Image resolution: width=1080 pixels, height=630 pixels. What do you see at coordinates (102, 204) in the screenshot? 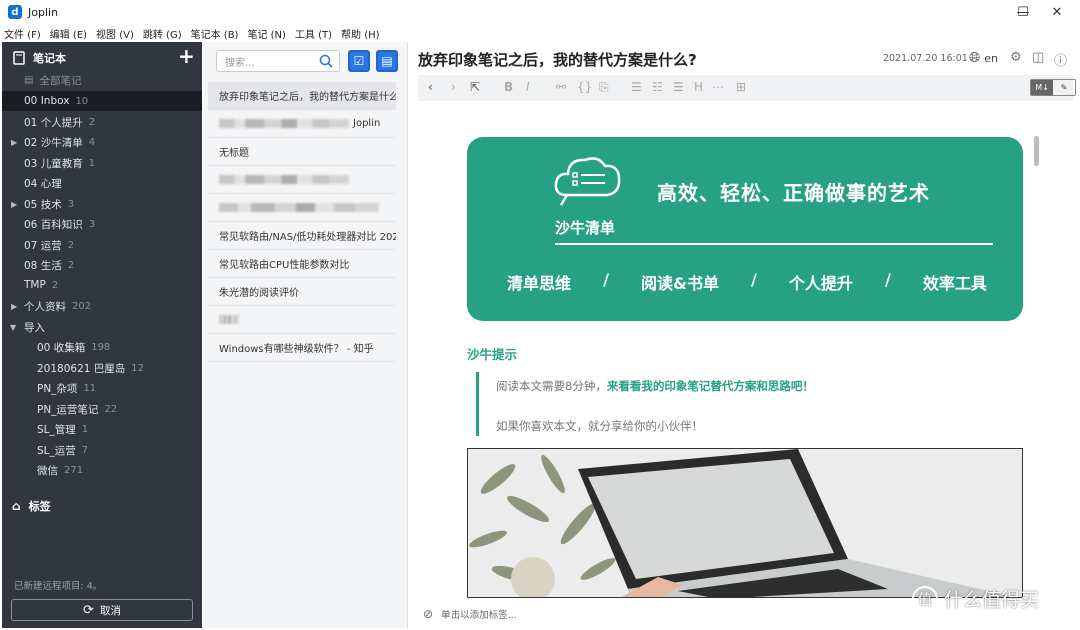
I see `sidebar-item-tech: ▶ 05 技术 3` at bounding box center [102, 204].